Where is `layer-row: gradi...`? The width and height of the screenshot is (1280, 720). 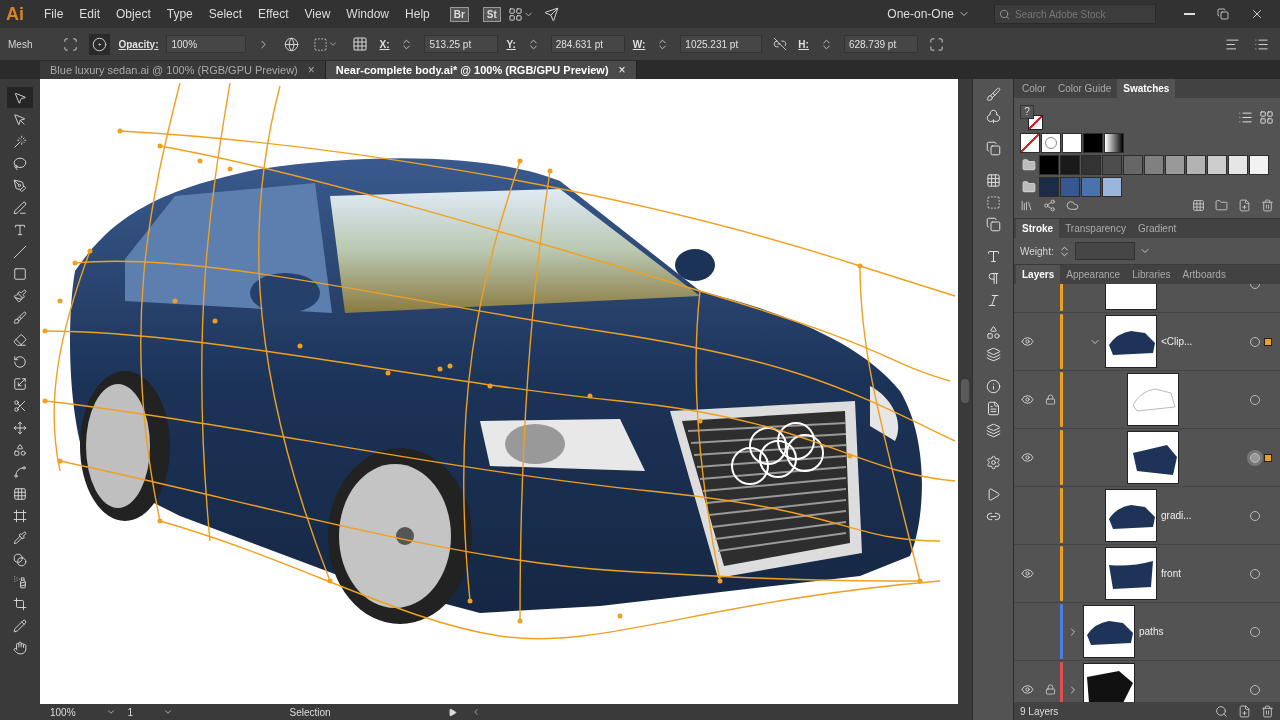
layer-row: gradi... is located at coordinates (1147, 516).